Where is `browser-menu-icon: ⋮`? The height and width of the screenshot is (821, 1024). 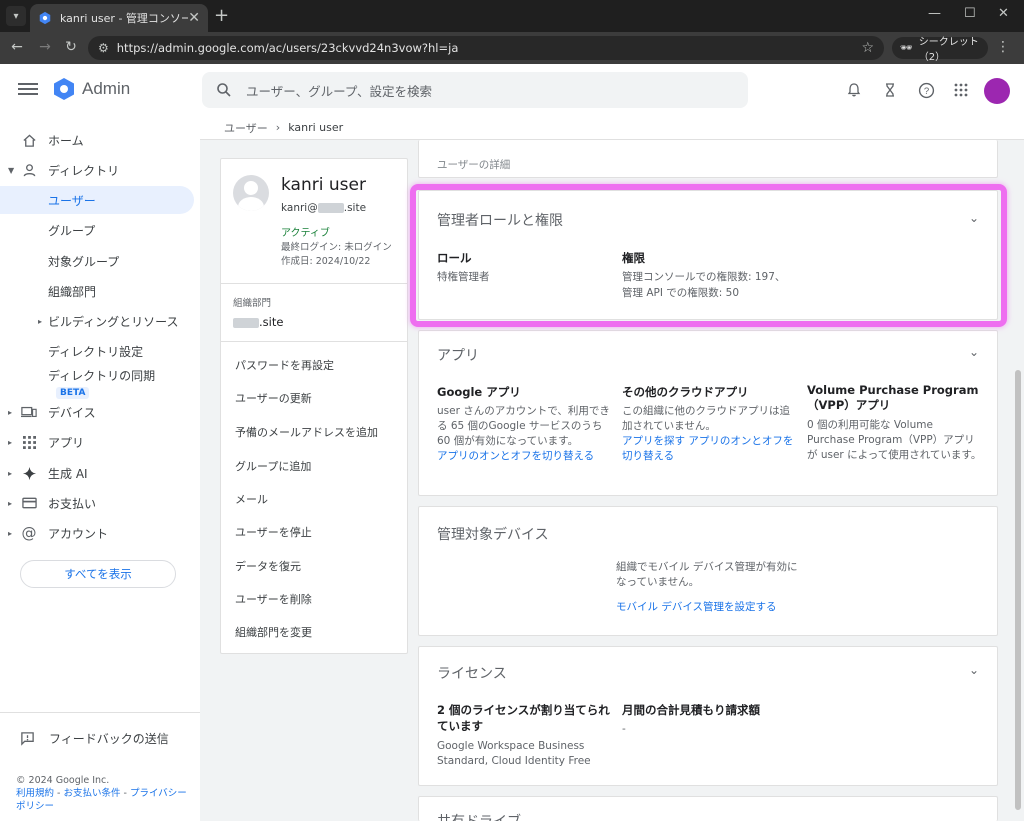
browser-menu-icon: ⋮ is located at coordinates (1003, 47).